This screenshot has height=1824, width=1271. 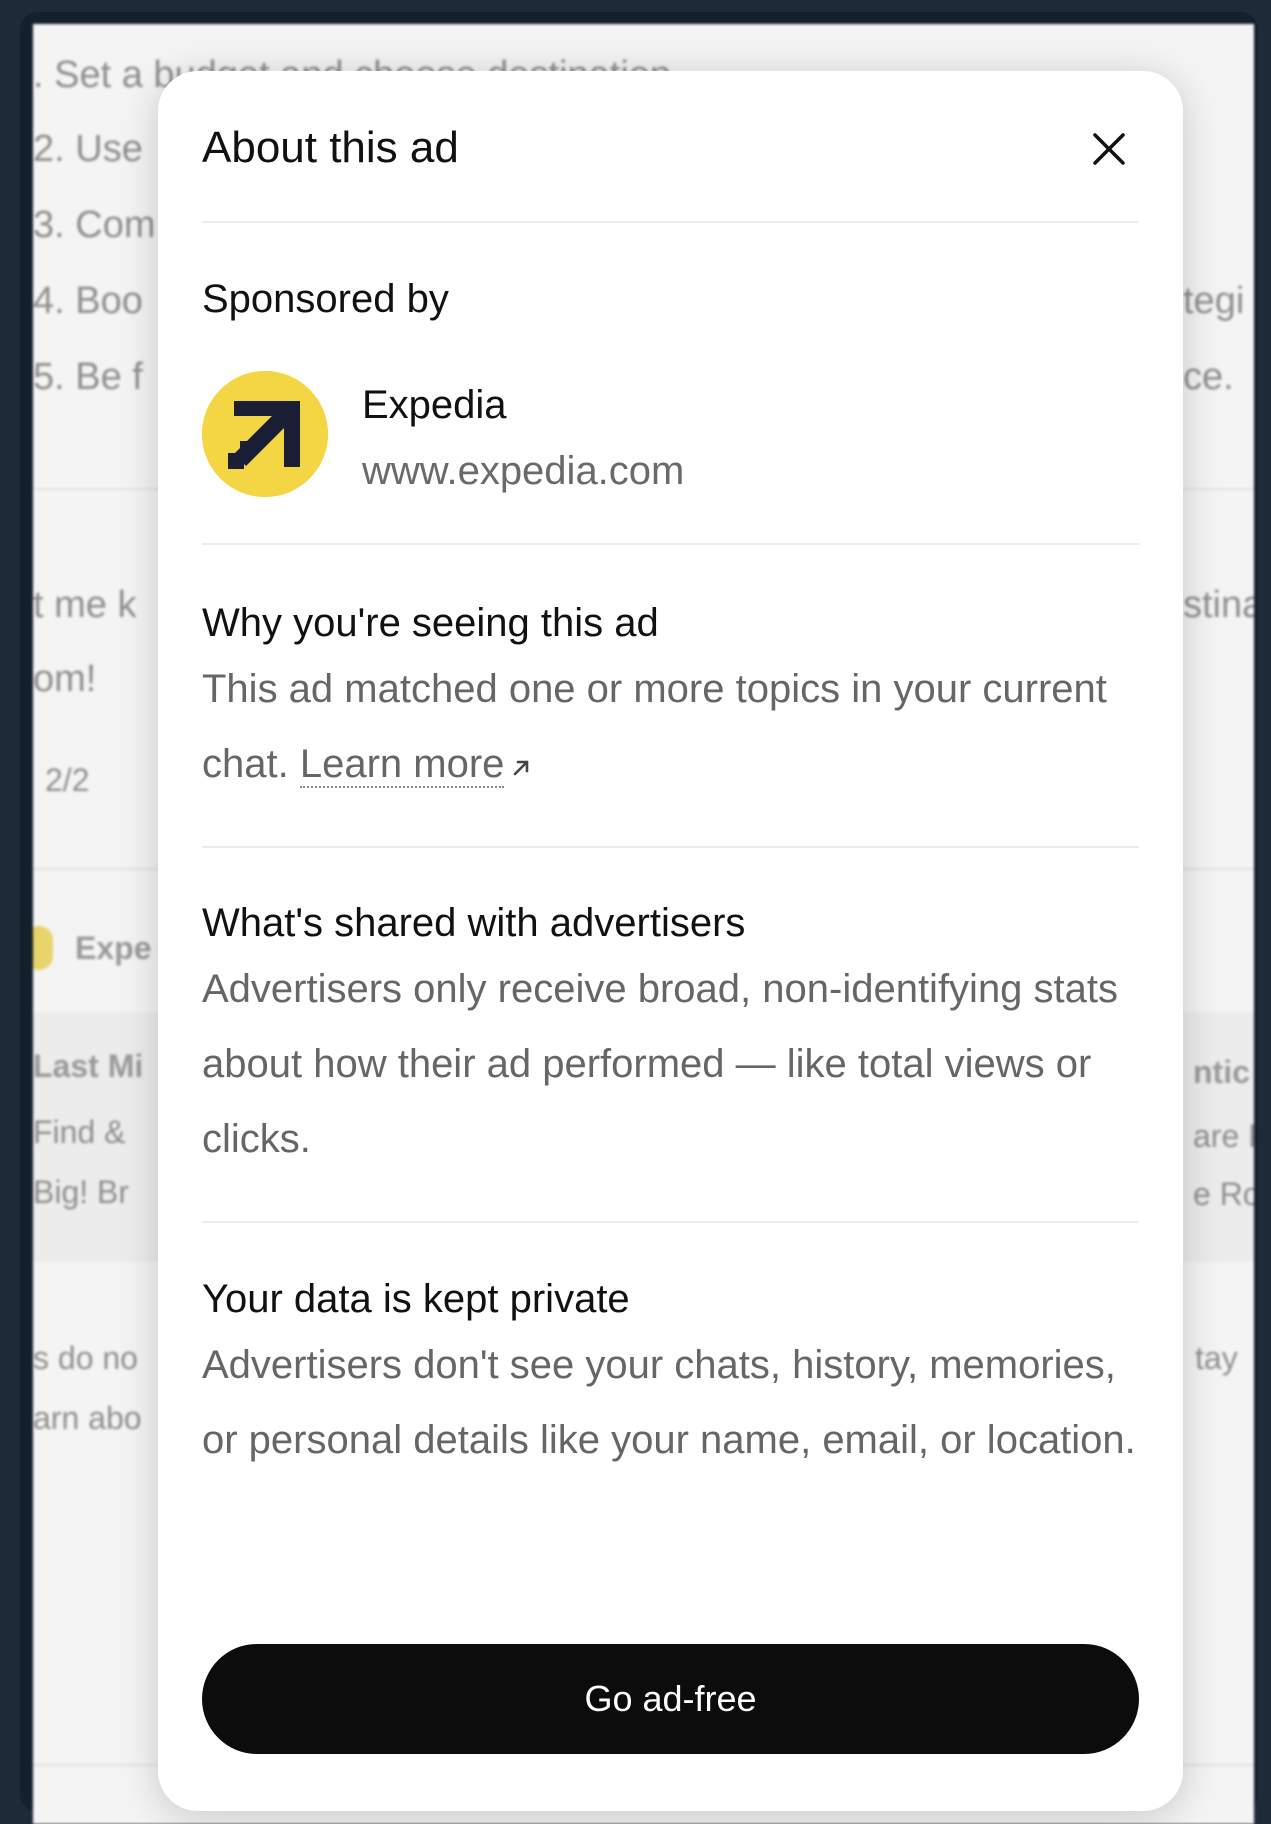 What do you see at coordinates (85, 605) in the screenshot?
I see `bg-message-line: t me k` at bounding box center [85, 605].